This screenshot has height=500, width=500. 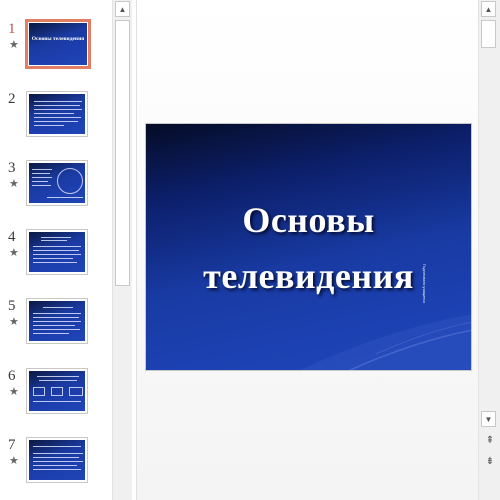 I want to click on thumbnail-row-4: 4 ★, so click(x=56, y=259).